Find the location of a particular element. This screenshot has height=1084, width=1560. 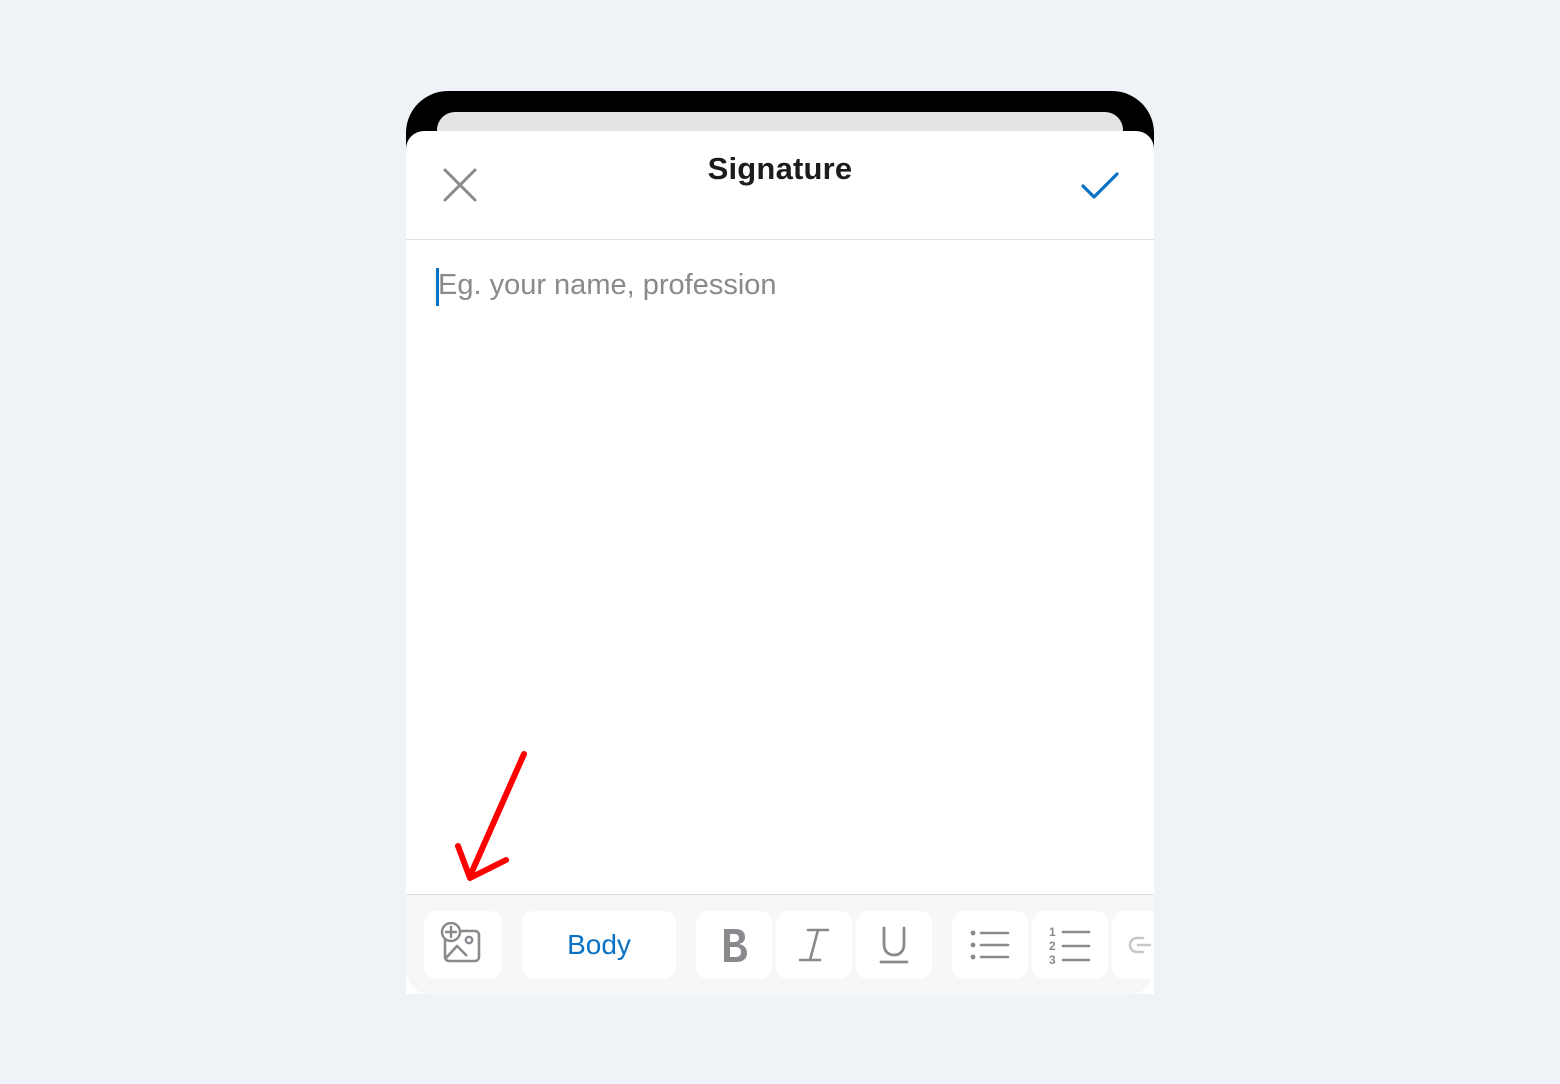

formatting-toolbar: Body 1 2 3 is located at coordinates (780, 944).